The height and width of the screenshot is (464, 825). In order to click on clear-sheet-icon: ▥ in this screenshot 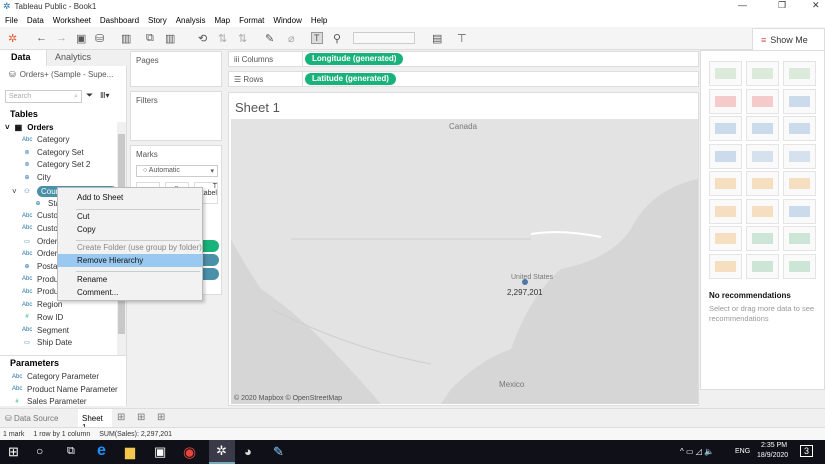, I will do `click(170, 38)`.